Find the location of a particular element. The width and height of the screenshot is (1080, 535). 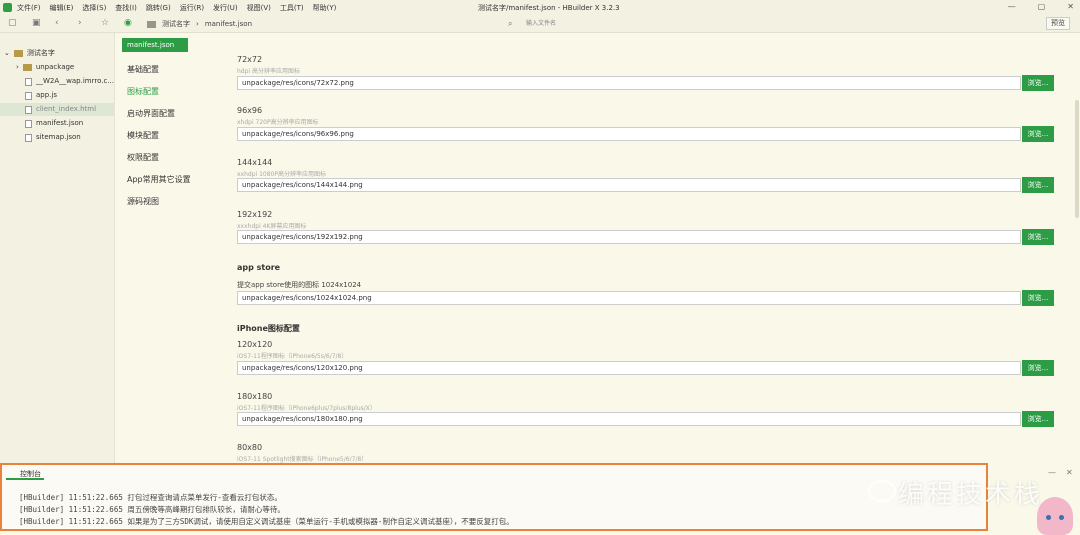

minimize-icon: — is located at coordinates (1012, 6).